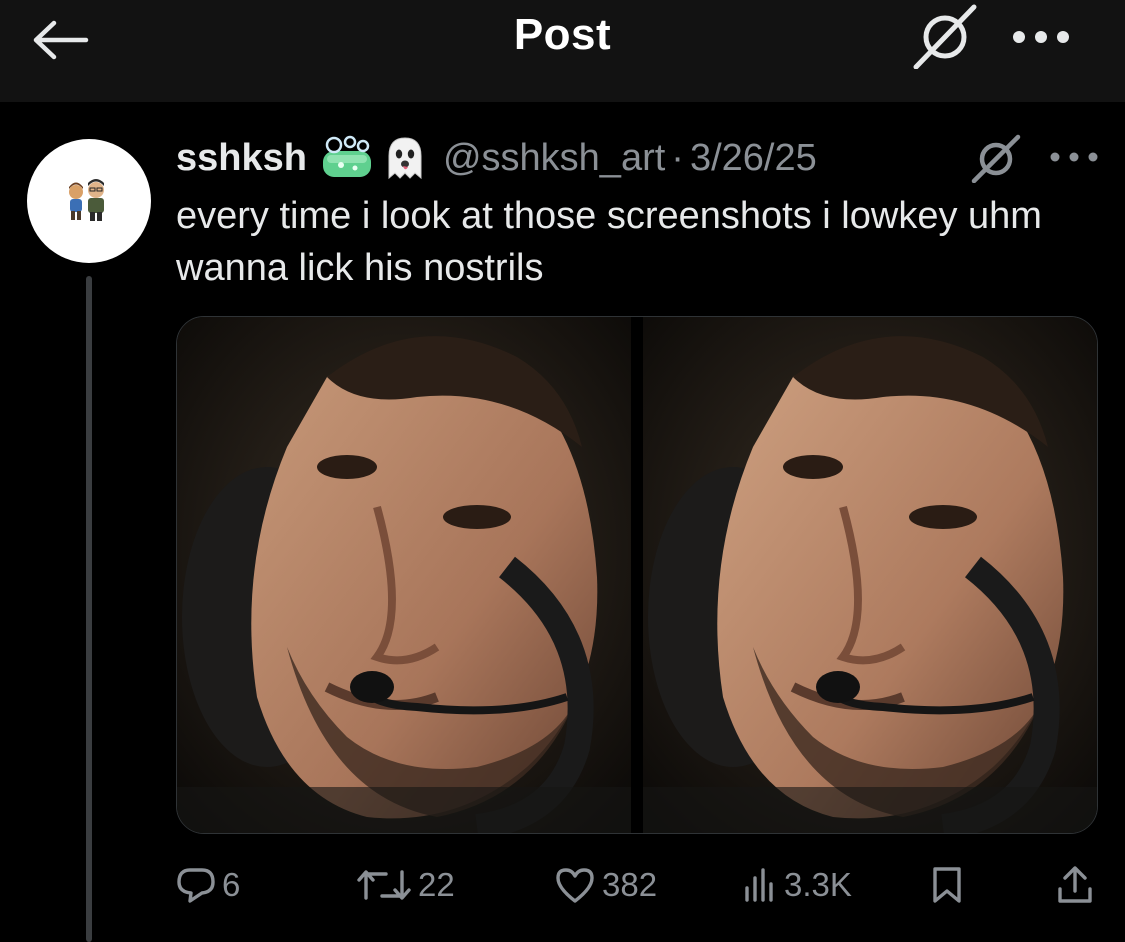 This screenshot has width=1125, height=942. I want to click on views-button: 3.3K, so click(797, 885).